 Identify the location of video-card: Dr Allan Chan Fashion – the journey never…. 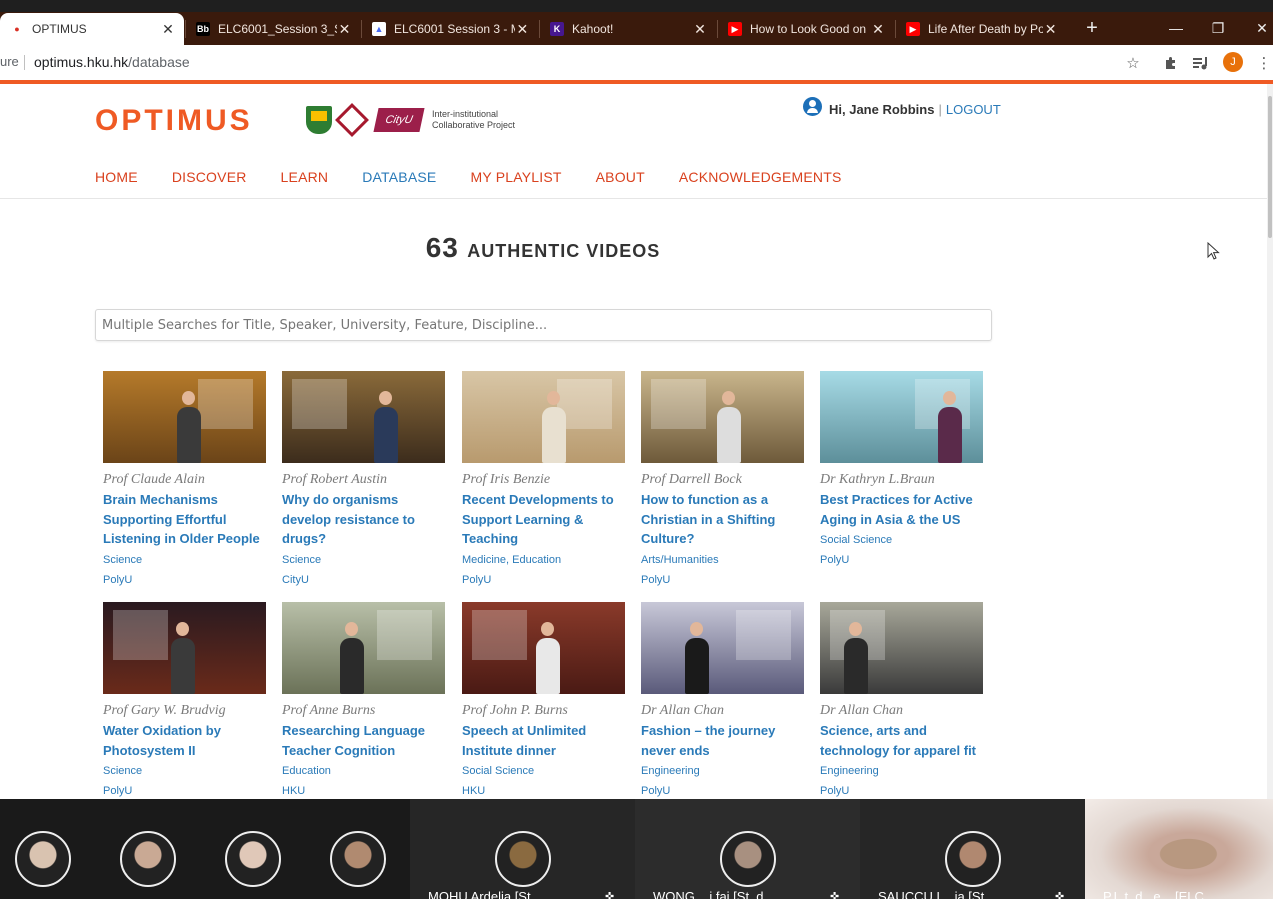
(722, 700).